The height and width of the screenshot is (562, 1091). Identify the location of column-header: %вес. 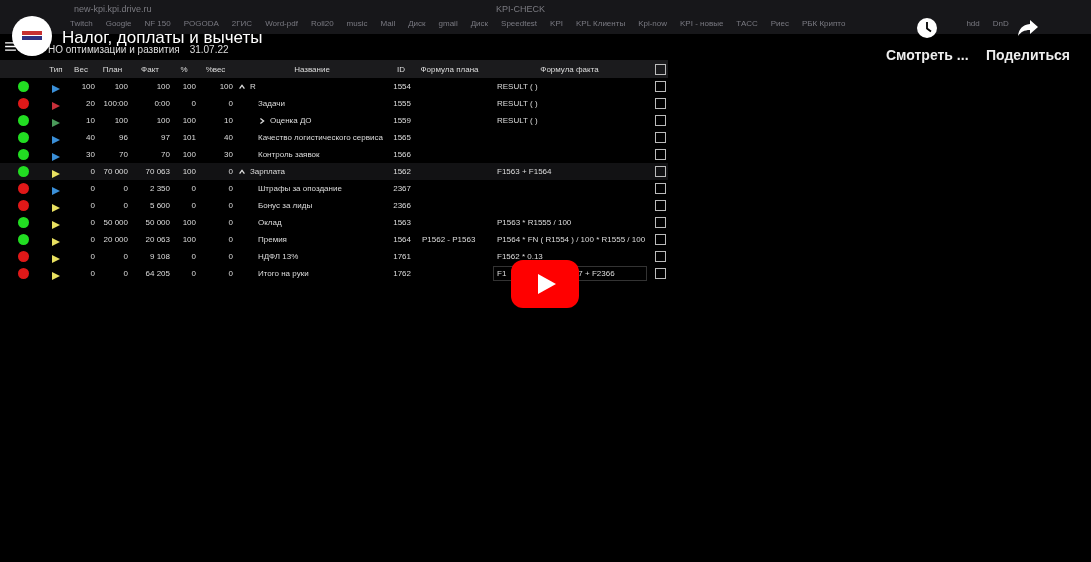
(215, 69).